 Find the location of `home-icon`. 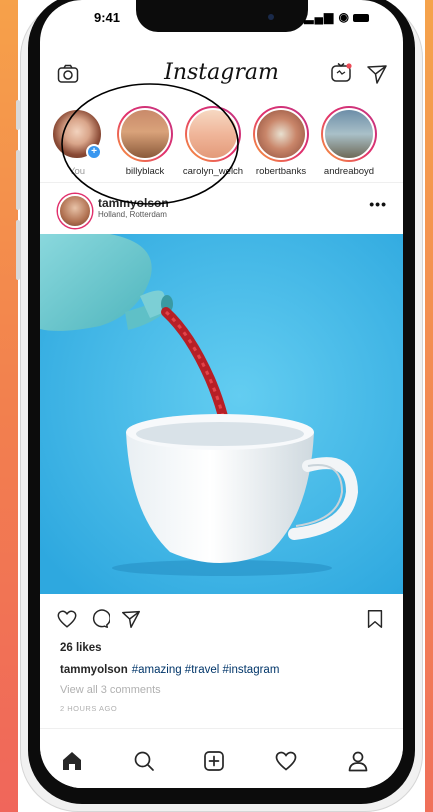

home-icon is located at coordinates (72, 761).